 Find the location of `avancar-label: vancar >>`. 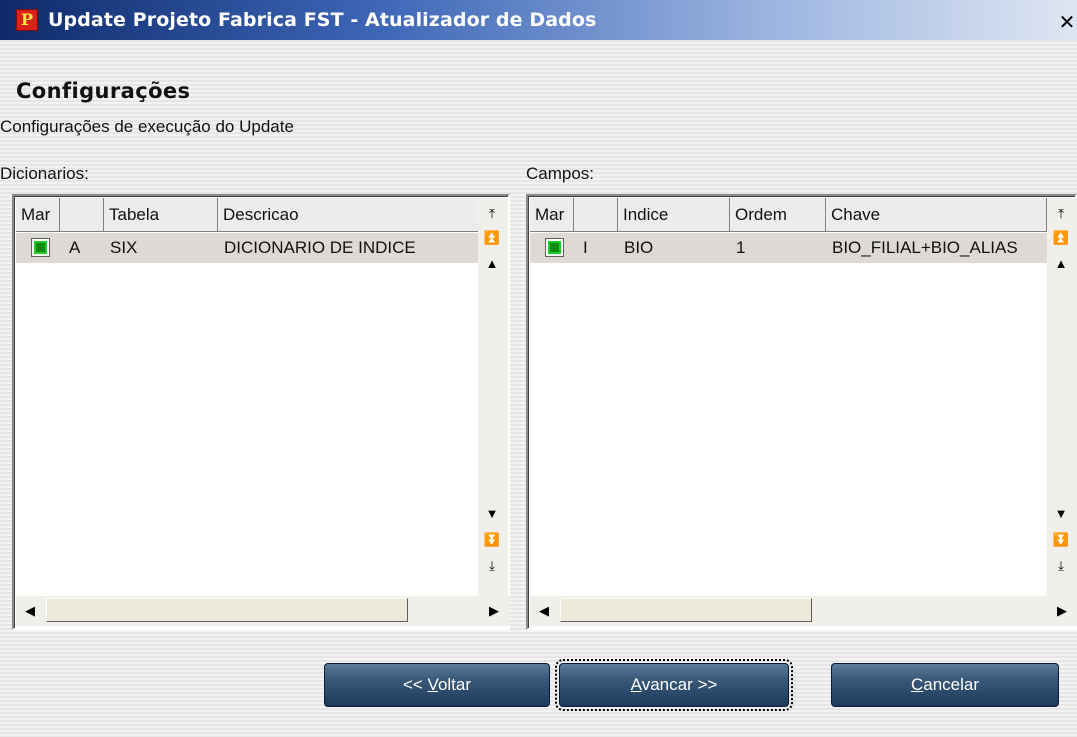

avancar-label: vancar >> is located at coordinates (679, 684).